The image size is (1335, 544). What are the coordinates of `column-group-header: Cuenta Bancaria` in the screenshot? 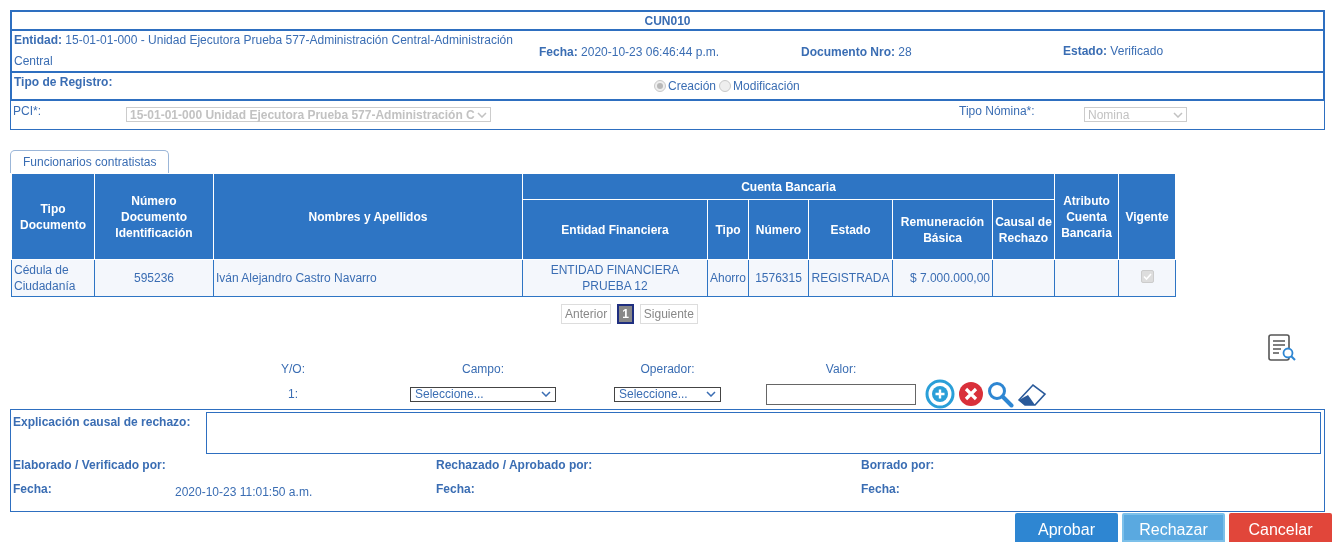 It's located at (788, 186).